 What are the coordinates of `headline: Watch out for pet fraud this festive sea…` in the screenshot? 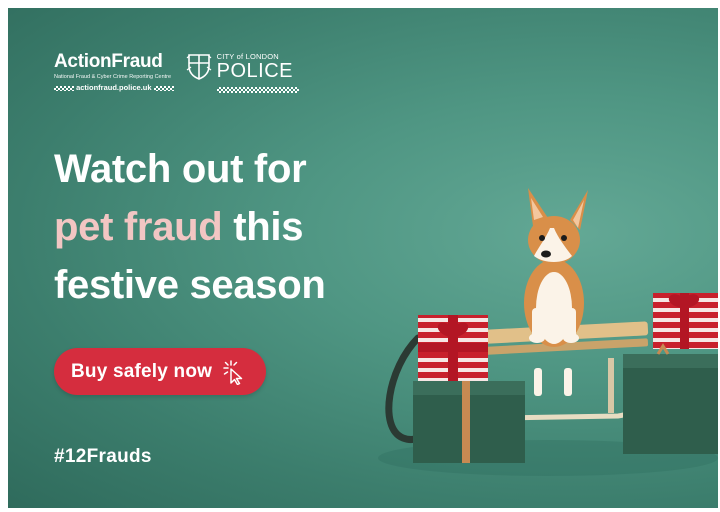 It's located at (190, 227).